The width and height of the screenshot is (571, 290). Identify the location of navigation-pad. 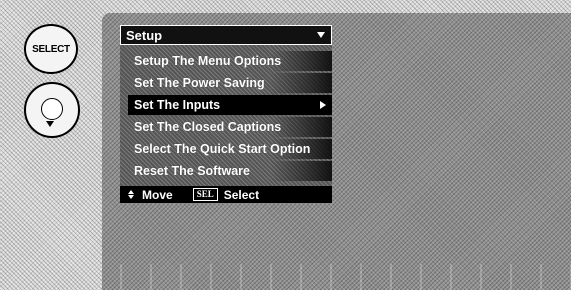
(52, 110).